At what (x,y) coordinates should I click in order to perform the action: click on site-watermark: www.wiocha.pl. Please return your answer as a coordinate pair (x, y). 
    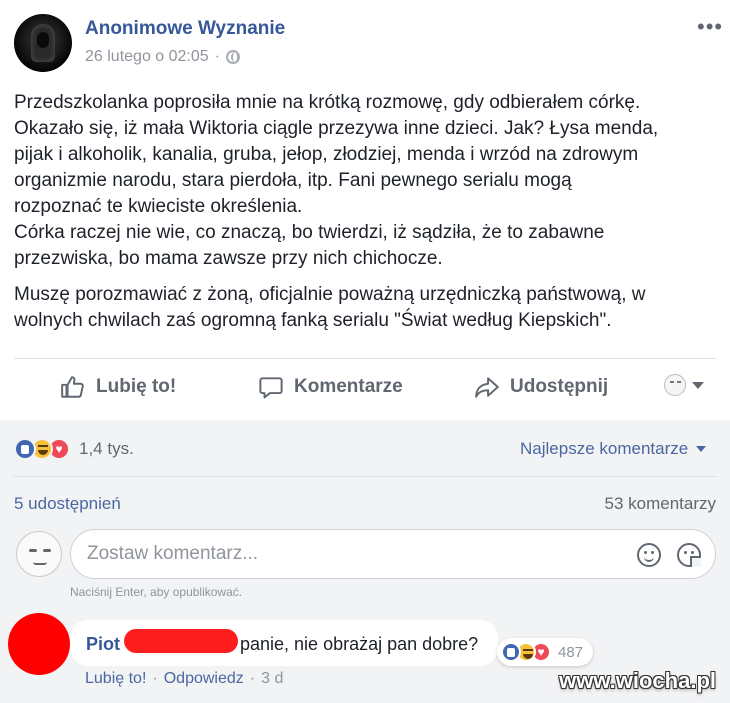
    Looking at the image, I should click on (637, 680).